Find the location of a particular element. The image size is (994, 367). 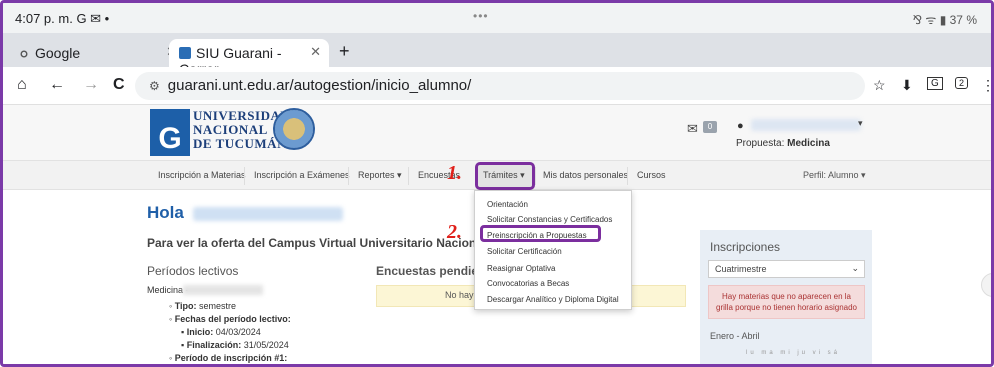

month-range: Enero - Abril is located at coordinates (735, 336).